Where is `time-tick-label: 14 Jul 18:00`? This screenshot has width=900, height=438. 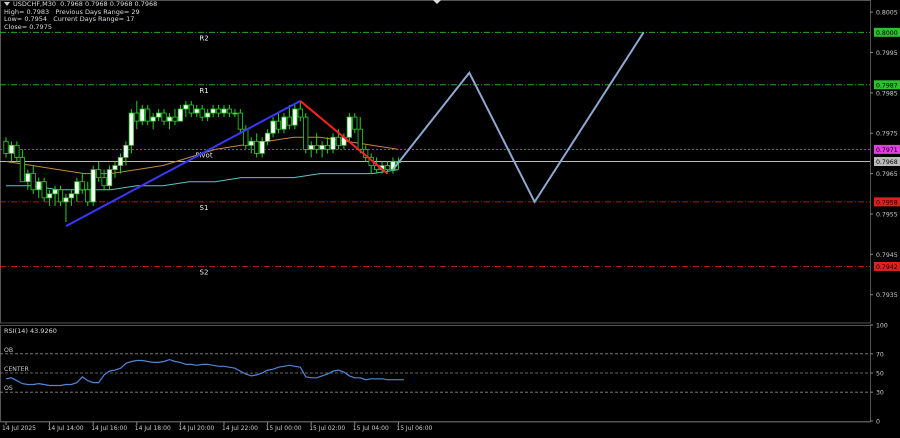
time-tick-label: 14 Jul 18:00 is located at coordinates (153, 428).